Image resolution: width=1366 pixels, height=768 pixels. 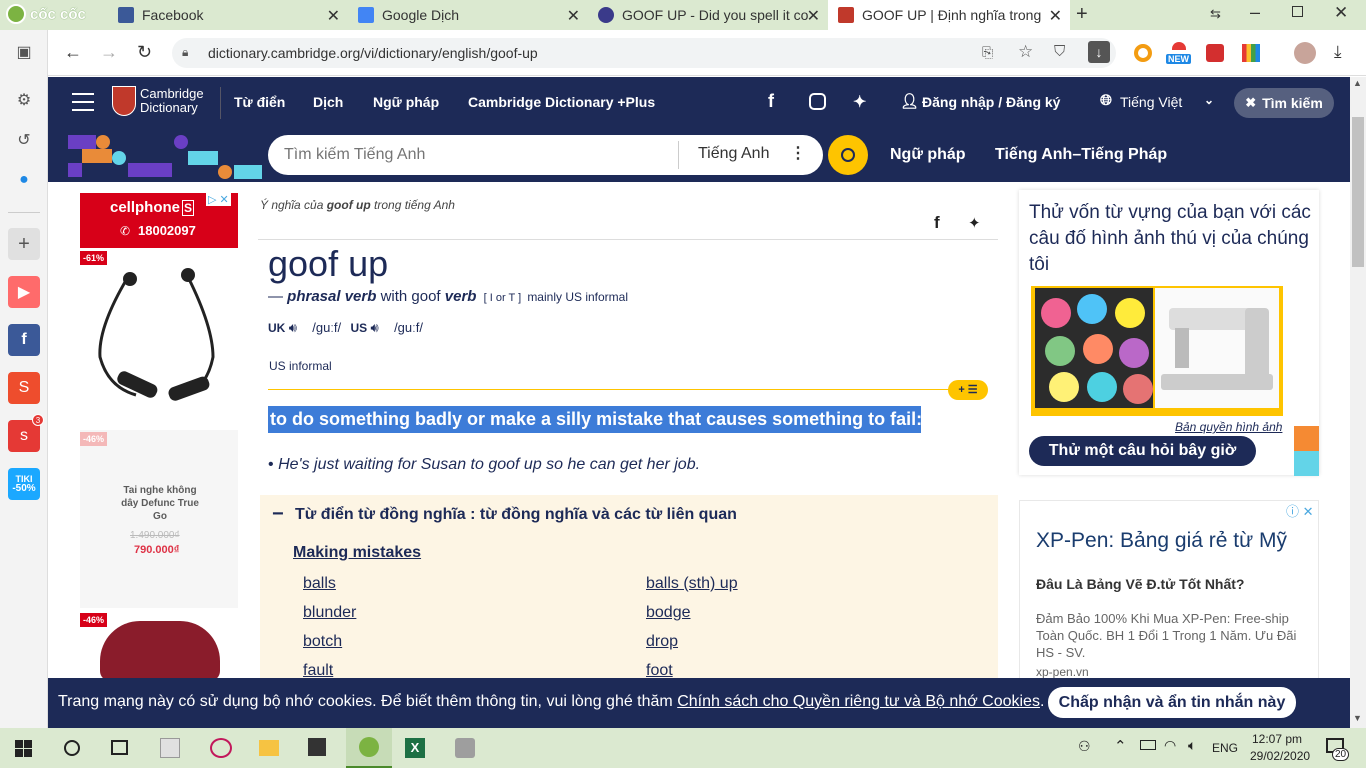 What do you see at coordinates (369, 748) in the screenshot?
I see `coccoc-taskbar-icon` at bounding box center [369, 748].